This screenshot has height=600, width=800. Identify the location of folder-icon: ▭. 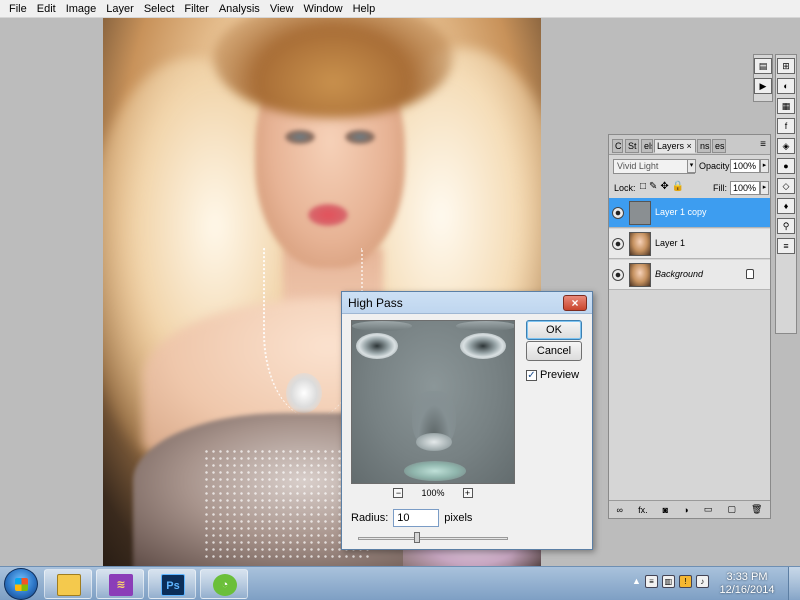
(708, 509).